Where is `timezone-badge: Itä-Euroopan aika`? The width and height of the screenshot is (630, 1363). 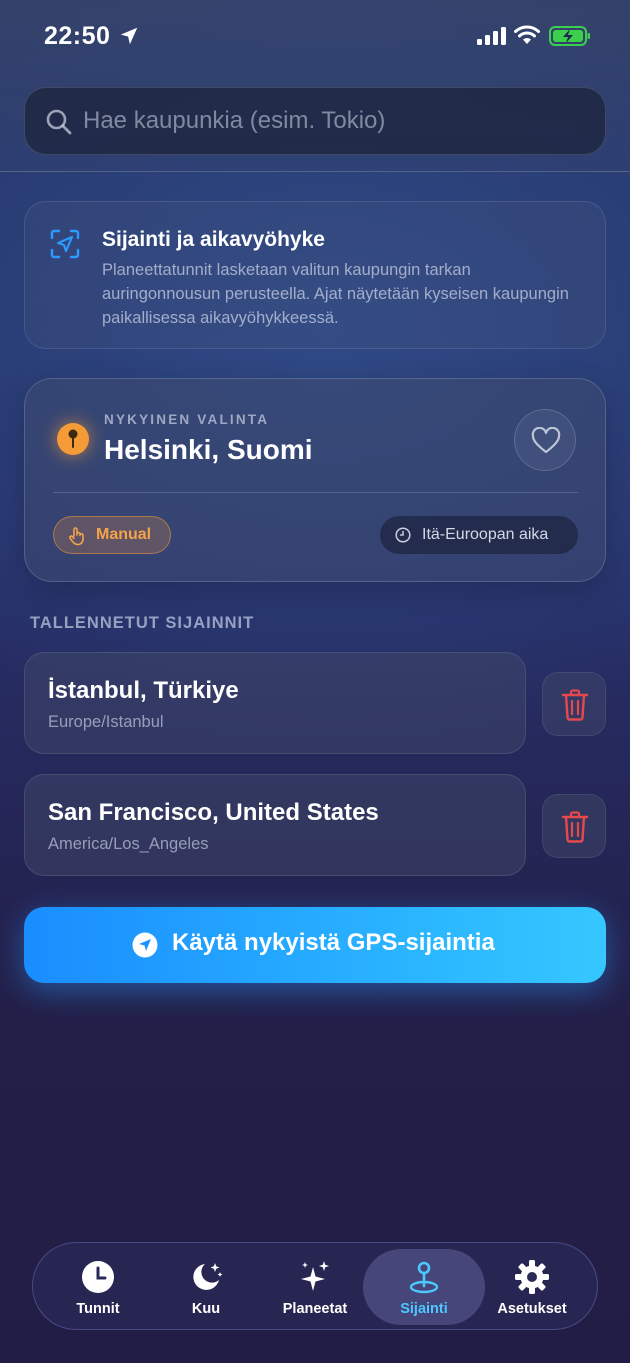 timezone-badge: Itä-Euroopan aika is located at coordinates (479, 535).